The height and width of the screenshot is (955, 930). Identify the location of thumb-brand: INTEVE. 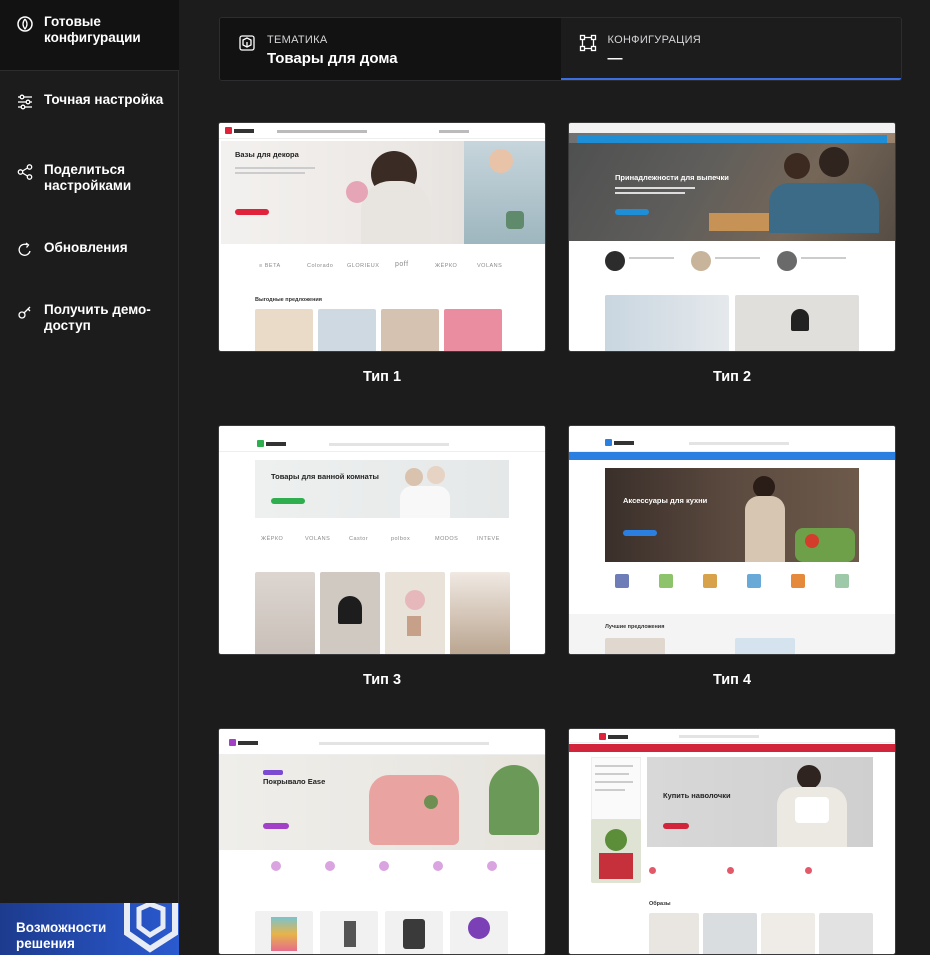
(488, 539).